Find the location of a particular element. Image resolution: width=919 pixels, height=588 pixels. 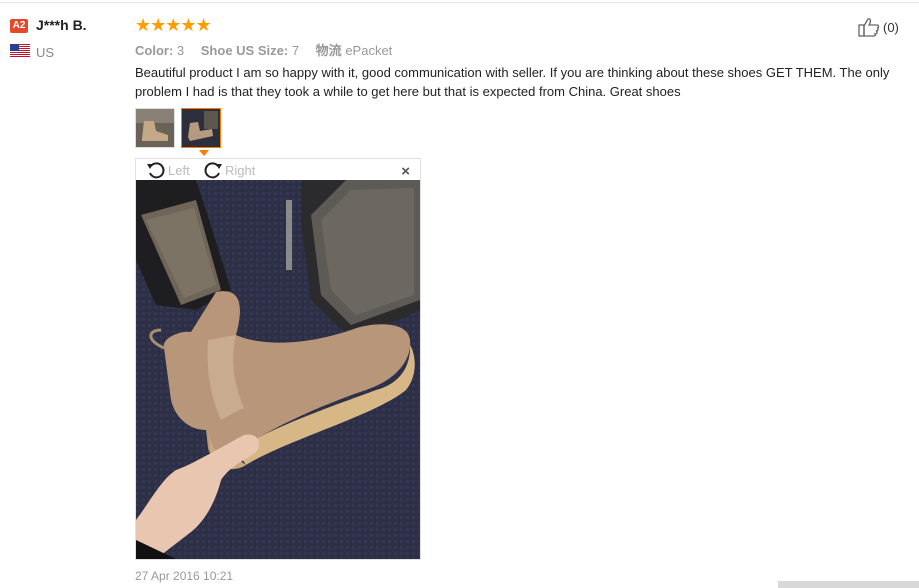

rotate-right-button: Right is located at coordinates (229, 170).